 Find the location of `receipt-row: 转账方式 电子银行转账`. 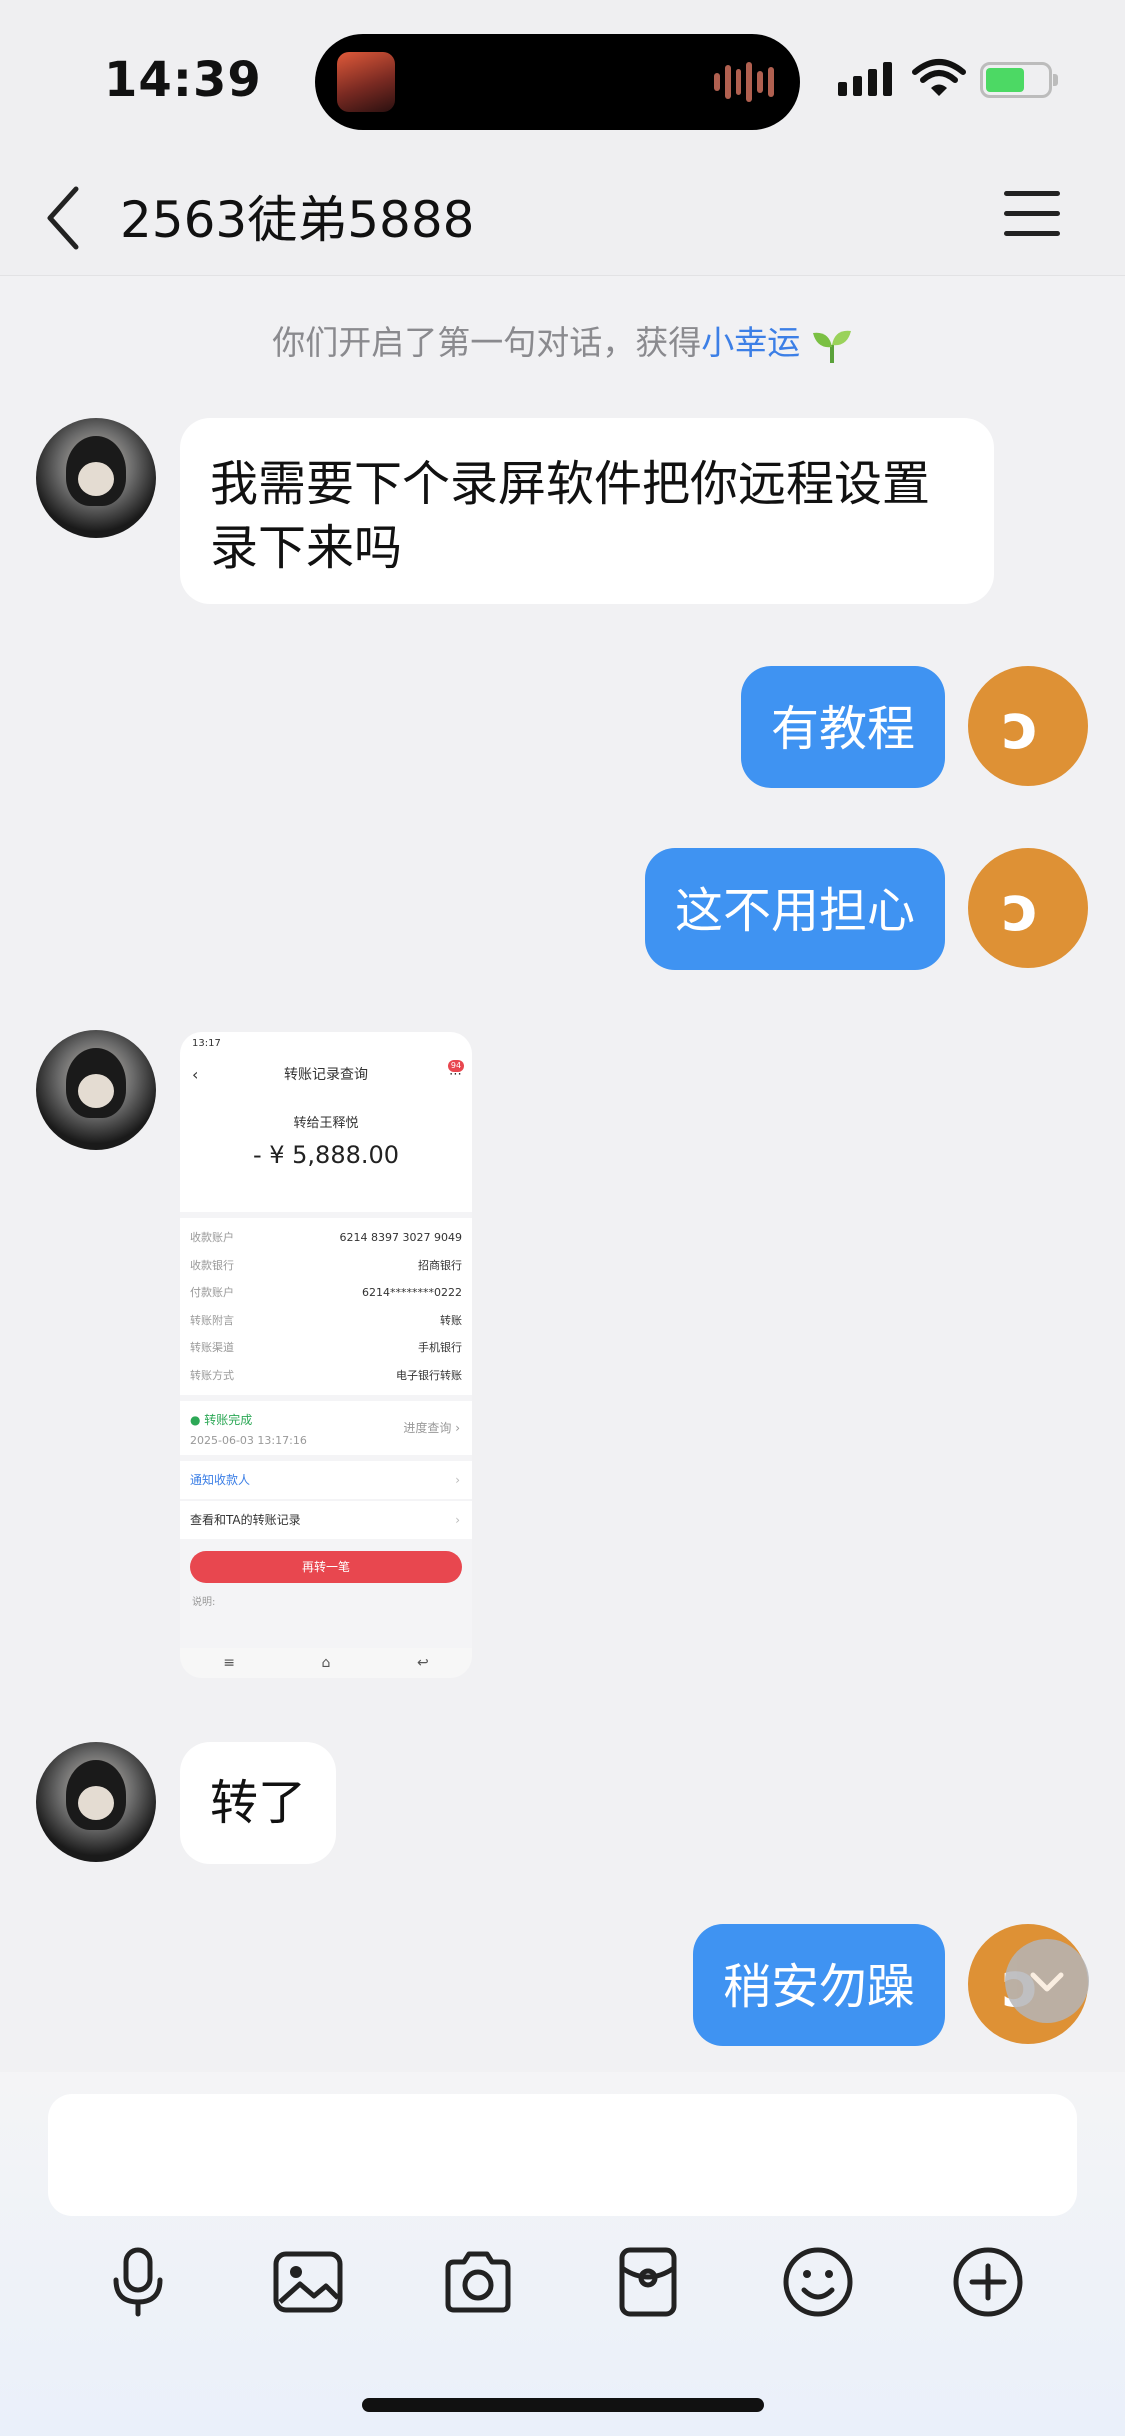

receipt-row: 转账方式 电子银行转账 is located at coordinates (326, 1376).